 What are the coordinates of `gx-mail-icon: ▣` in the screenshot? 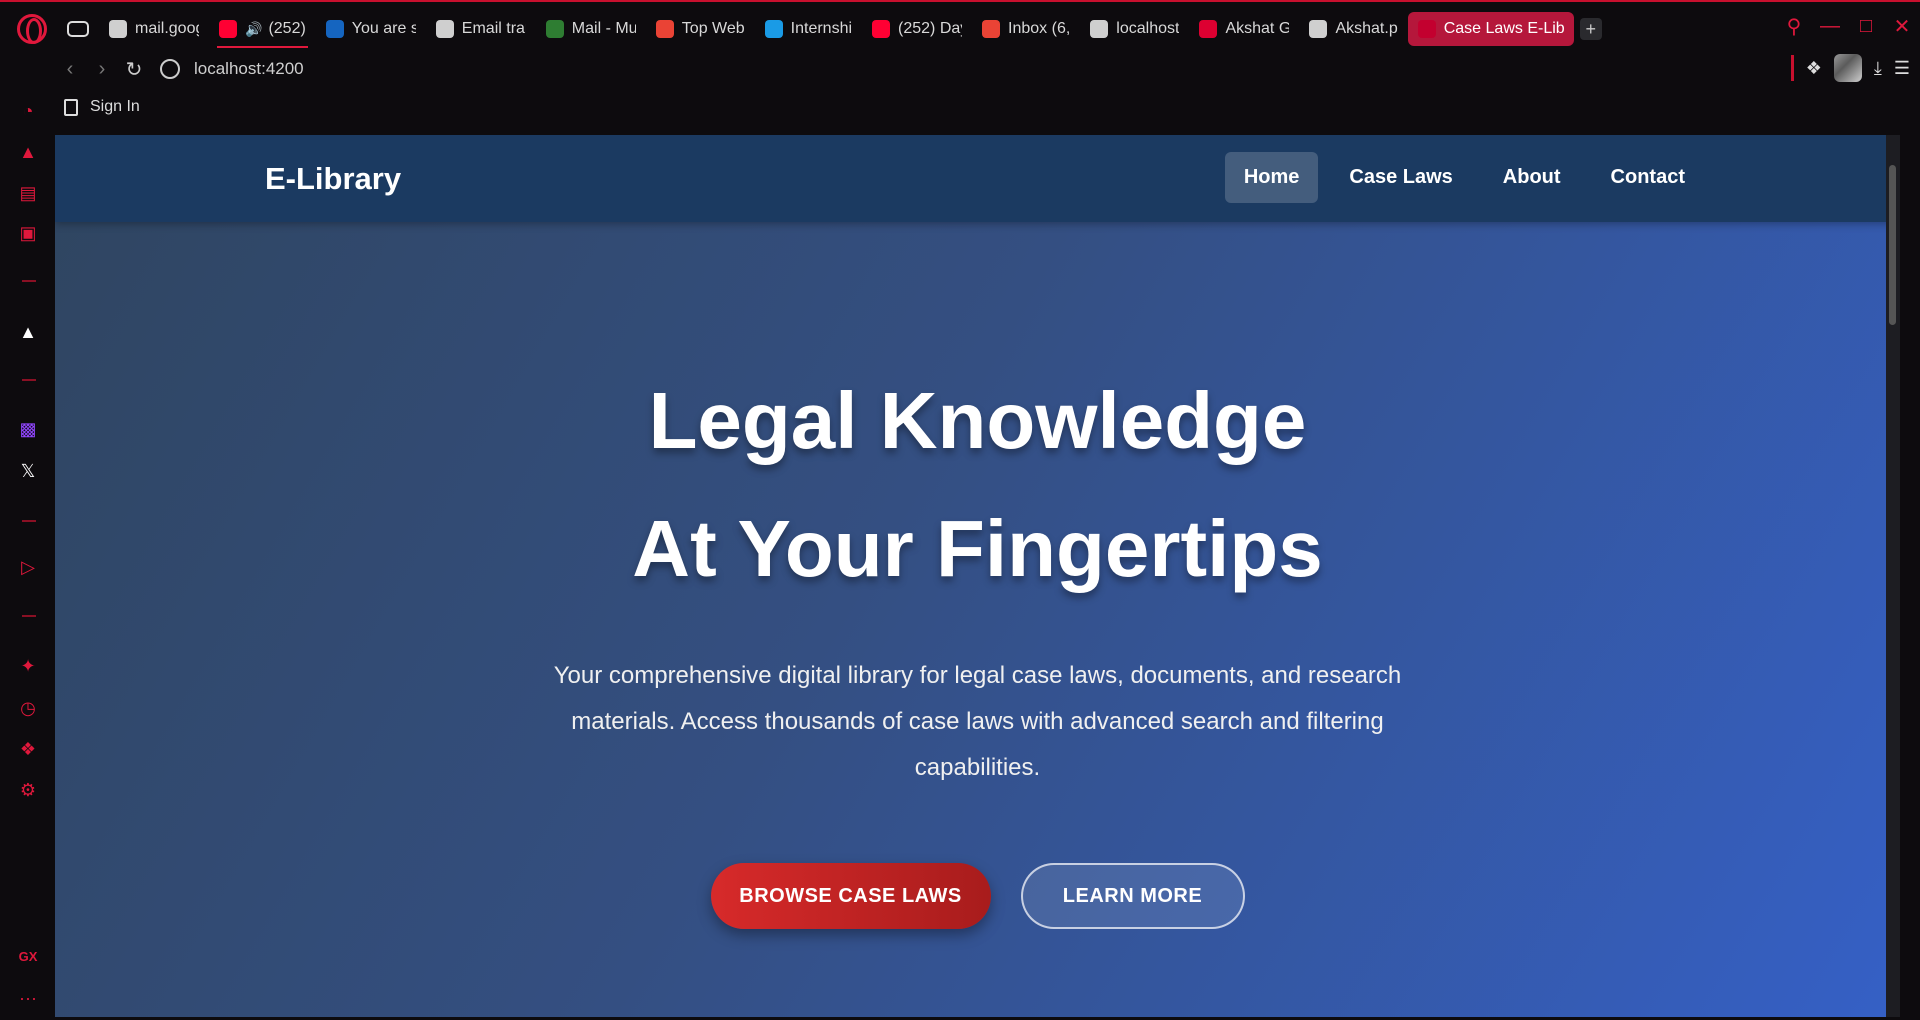 It's located at (28, 233).